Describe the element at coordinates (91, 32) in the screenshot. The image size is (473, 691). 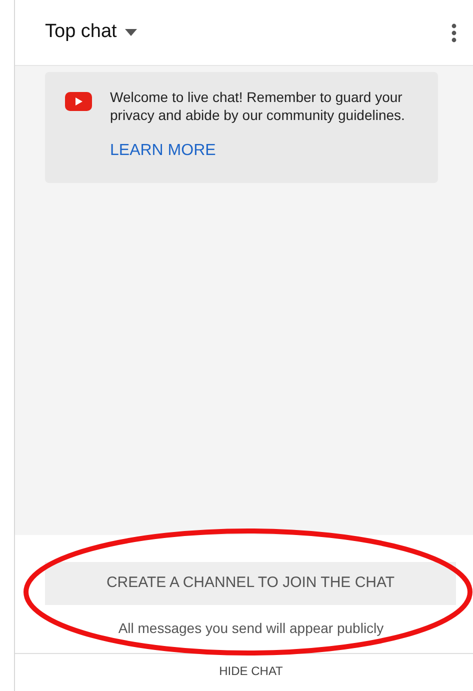
I see `top-chat-dropdown: Top chat` at that location.